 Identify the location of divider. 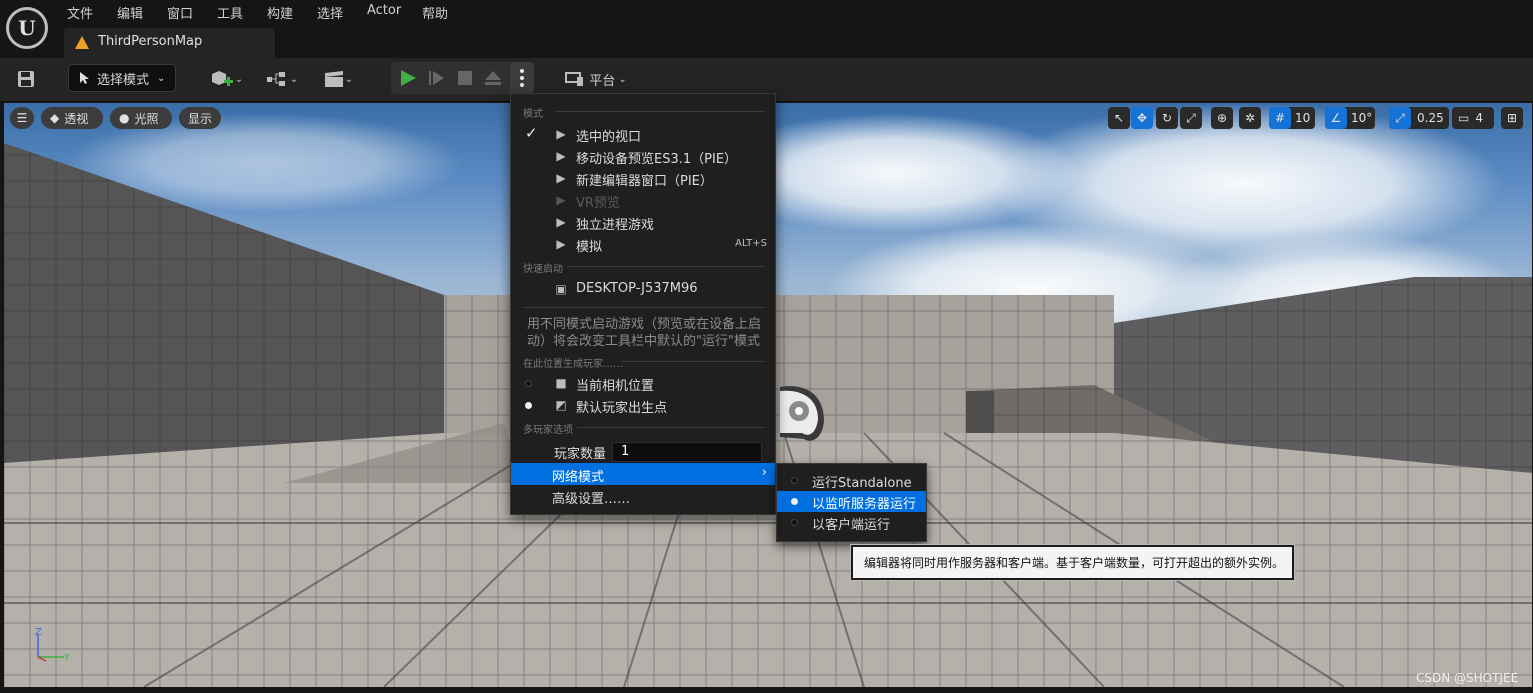
(693, 361).